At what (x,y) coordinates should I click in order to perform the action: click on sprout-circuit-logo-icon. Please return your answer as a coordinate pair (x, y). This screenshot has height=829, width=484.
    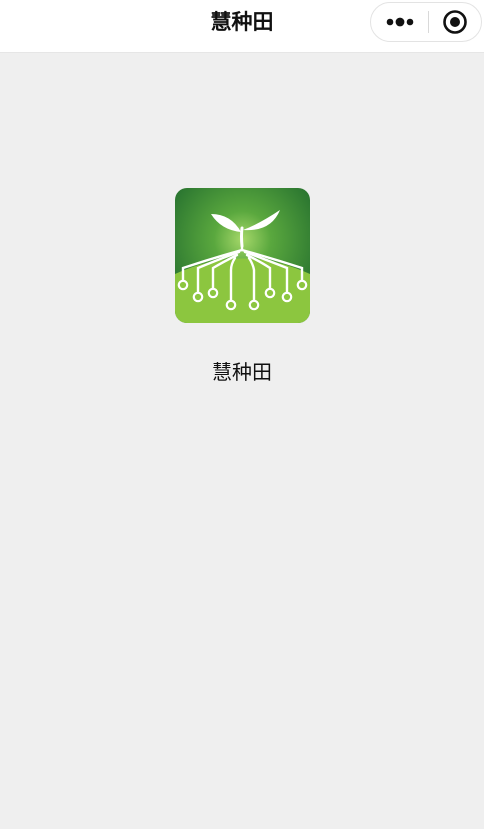
    Looking at the image, I should click on (242, 255).